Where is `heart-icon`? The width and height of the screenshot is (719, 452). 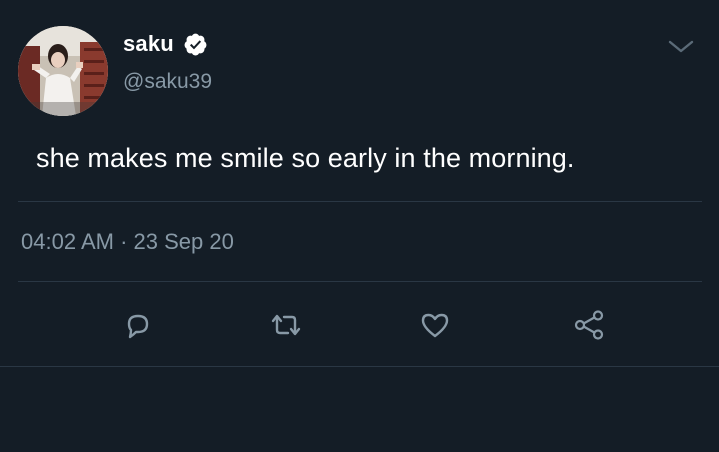
heart-icon is located at coordinates (435, 325).